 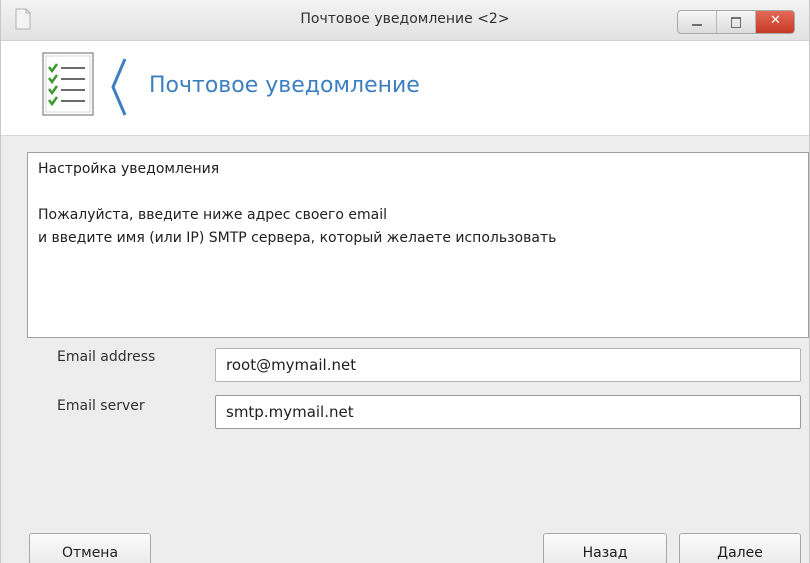 I want to click on minimize-button, so click(x=697, y=22).